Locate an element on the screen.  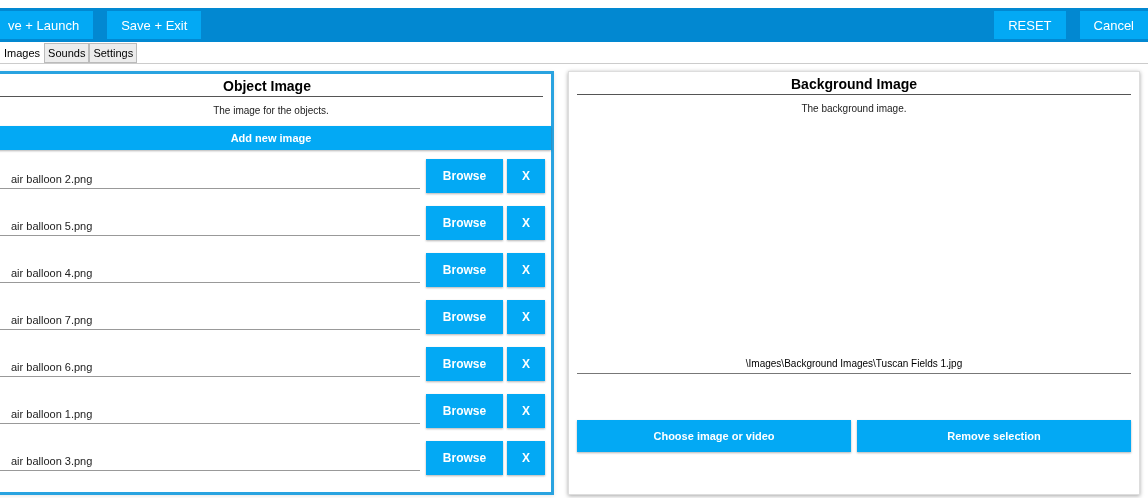
add-image-button: Add new image is located at coordinates (275, 138).